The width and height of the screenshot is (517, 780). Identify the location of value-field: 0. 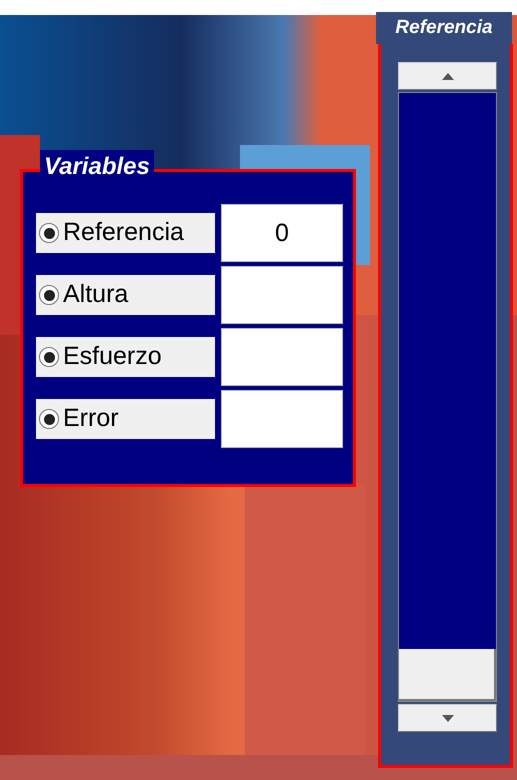
(282, 233).